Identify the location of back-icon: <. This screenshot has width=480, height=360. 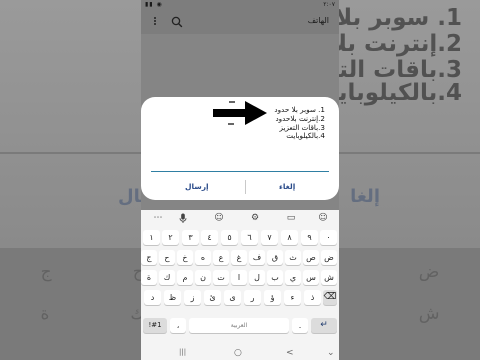
(290, 353).